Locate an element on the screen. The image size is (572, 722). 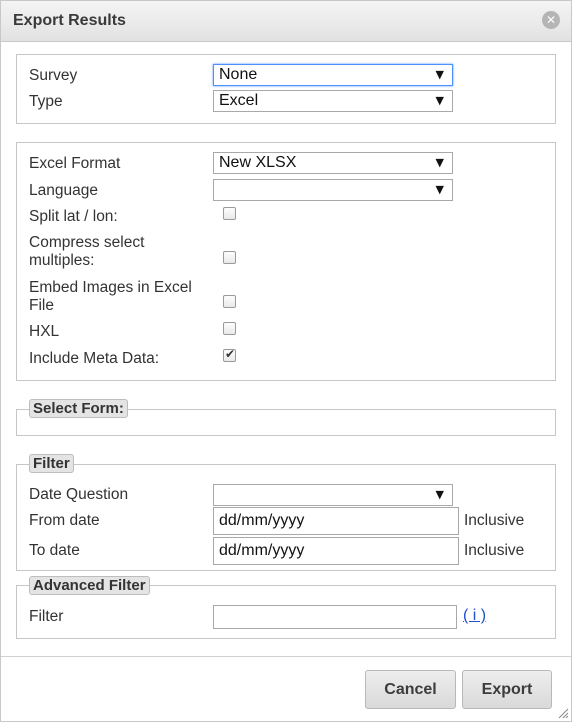
checkmark-icon: ✔ is located at coordinates (230, 354).